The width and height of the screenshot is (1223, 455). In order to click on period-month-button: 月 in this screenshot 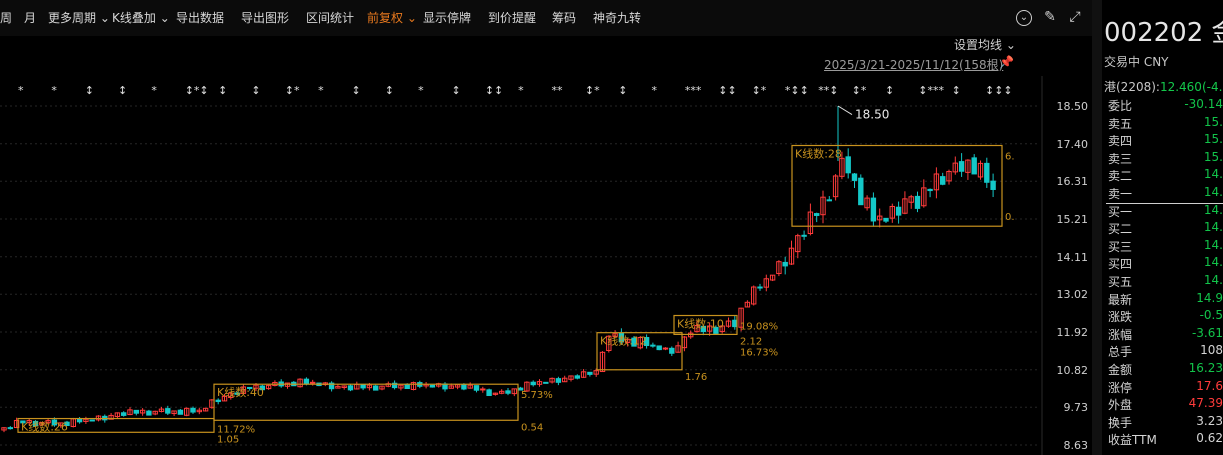, I will do `click(30, 17)`.